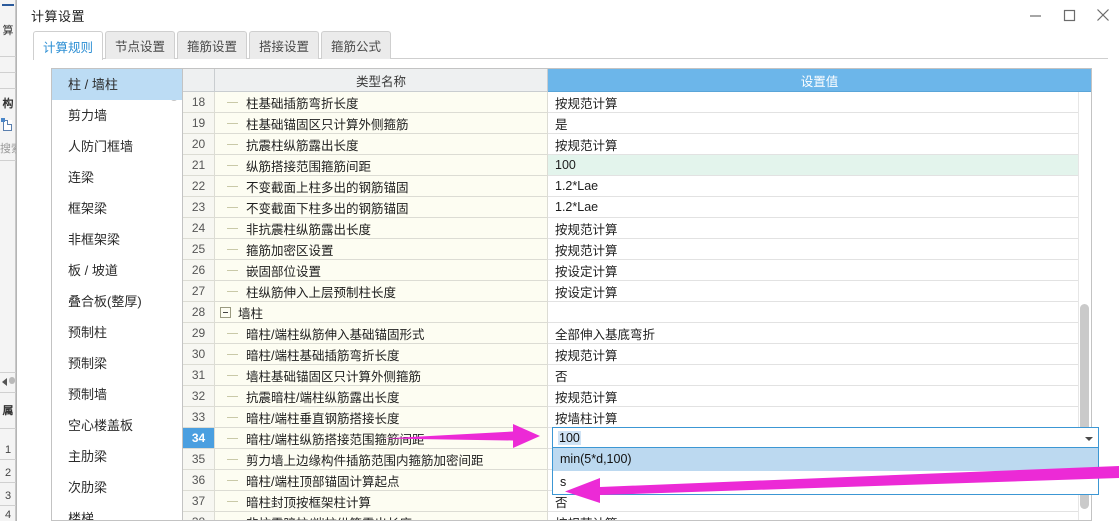 This screenshot has height=521, width=1119. Describe the element at coordinates (819, 123) in the screenshot. I see `row-setting-value-cell: 是` at that location.